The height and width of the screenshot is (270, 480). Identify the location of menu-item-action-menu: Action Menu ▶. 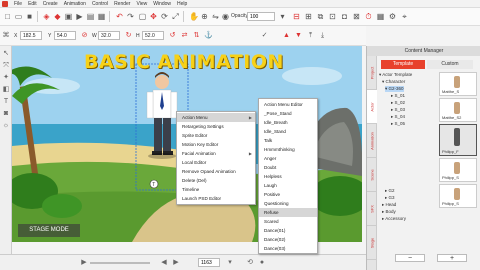
(216, 117).